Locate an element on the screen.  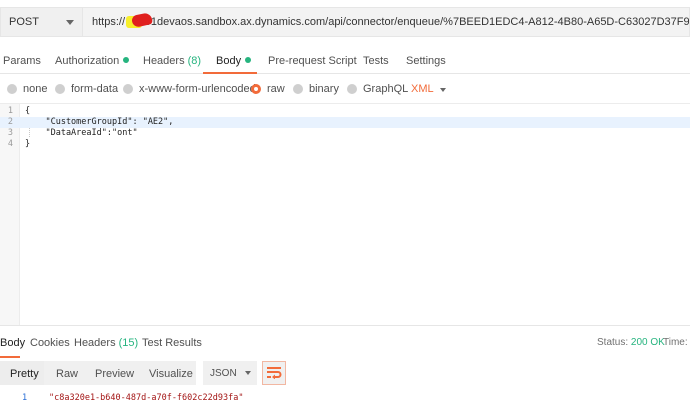
code-line-active: 2 "CustomerGroupId": "AE2", is located at coordinates (345, 122).